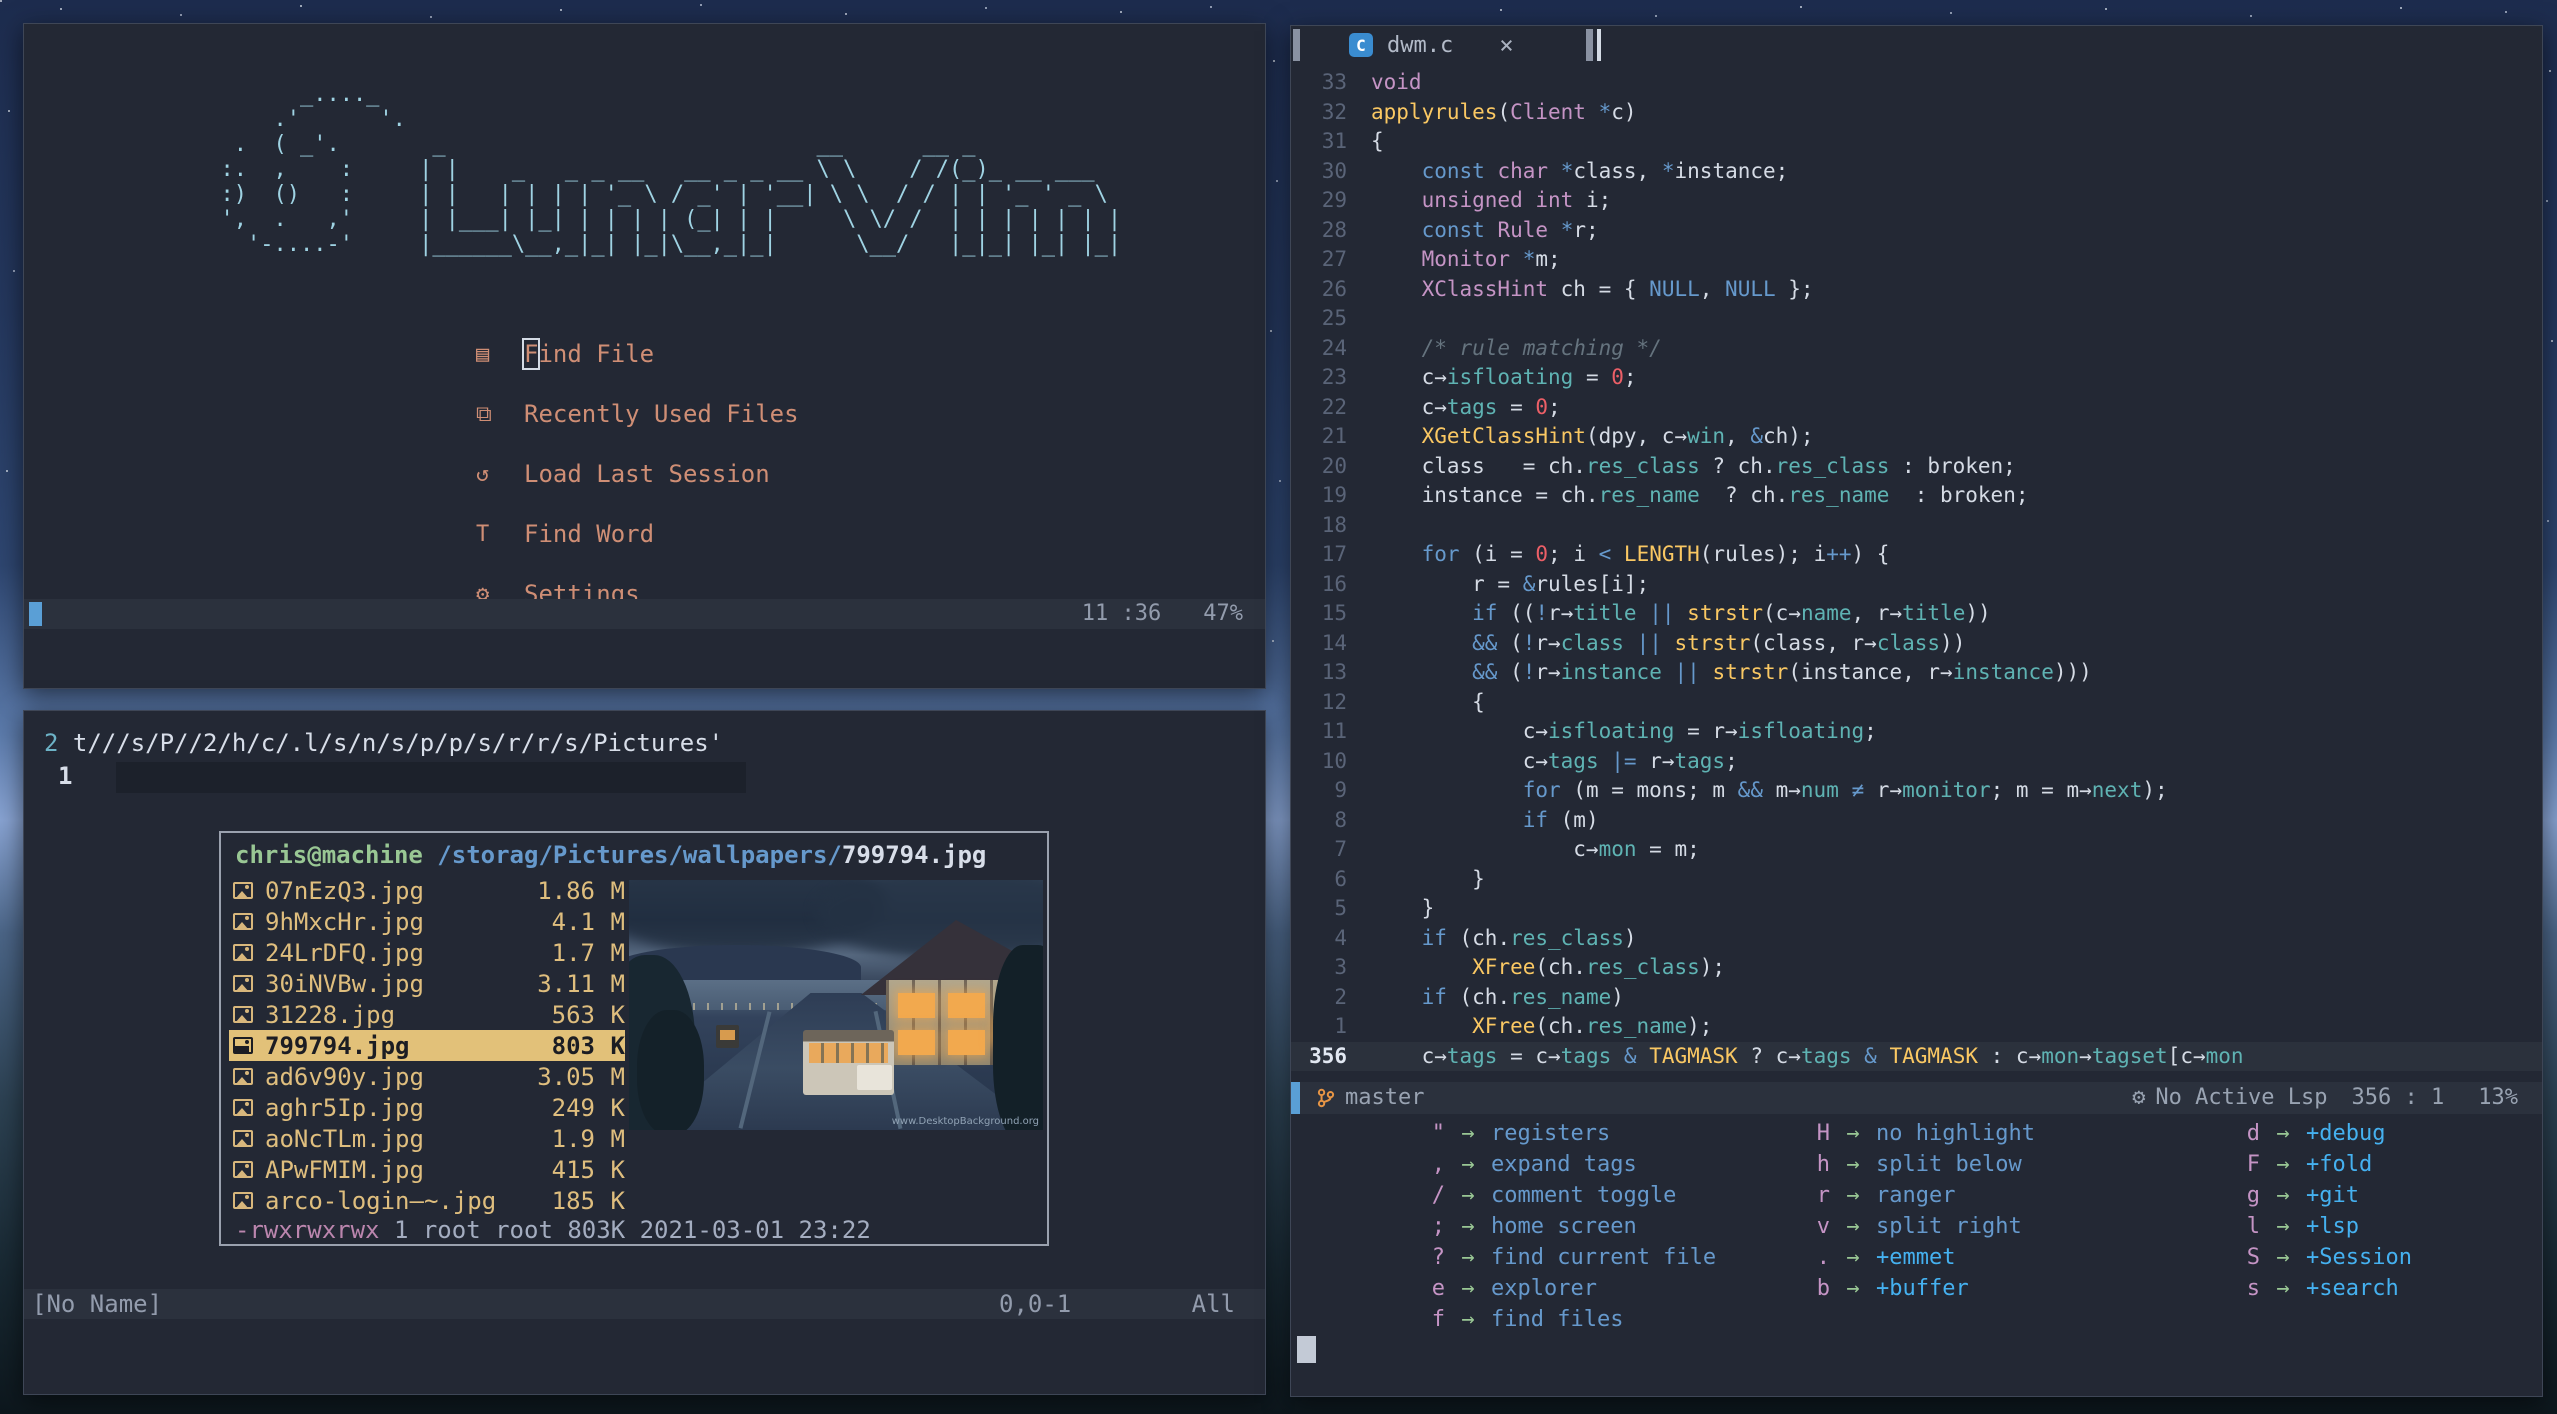 This screenshot has width=2557, height=1414. I want to click on code-token: class, so click(1908, 642).